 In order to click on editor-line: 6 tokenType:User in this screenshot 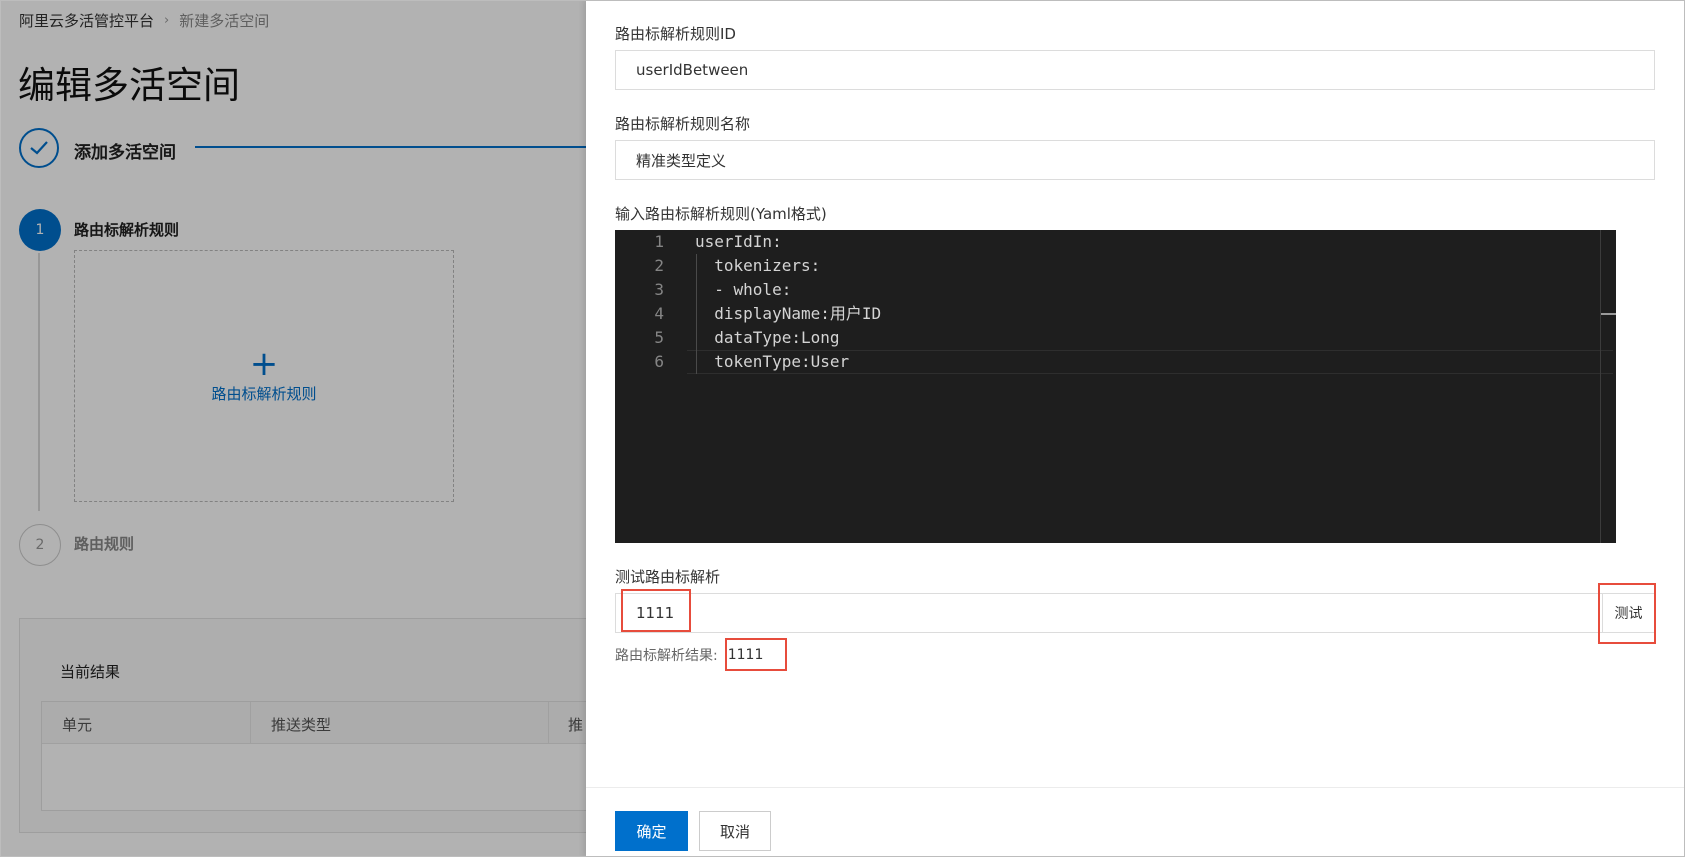, I will do `click(1115, 362)`.